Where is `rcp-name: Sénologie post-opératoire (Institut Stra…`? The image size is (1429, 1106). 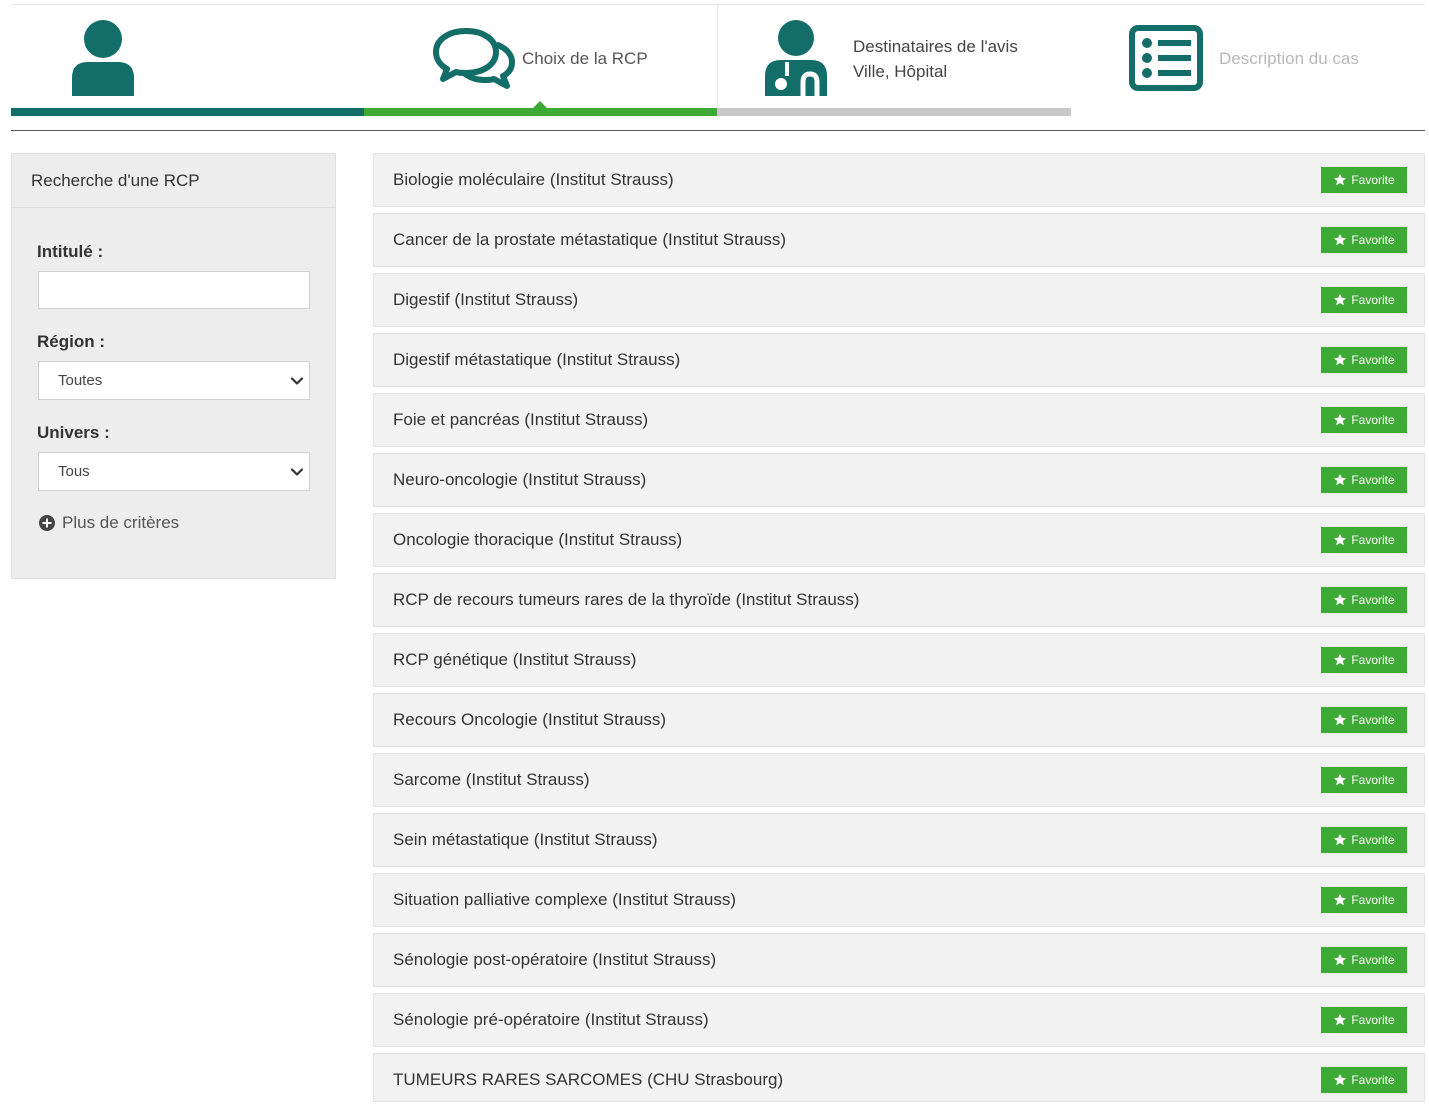 rcp-name: Sénologie post-opératoire (Institut Stra… is located at coordinates (555, 959).